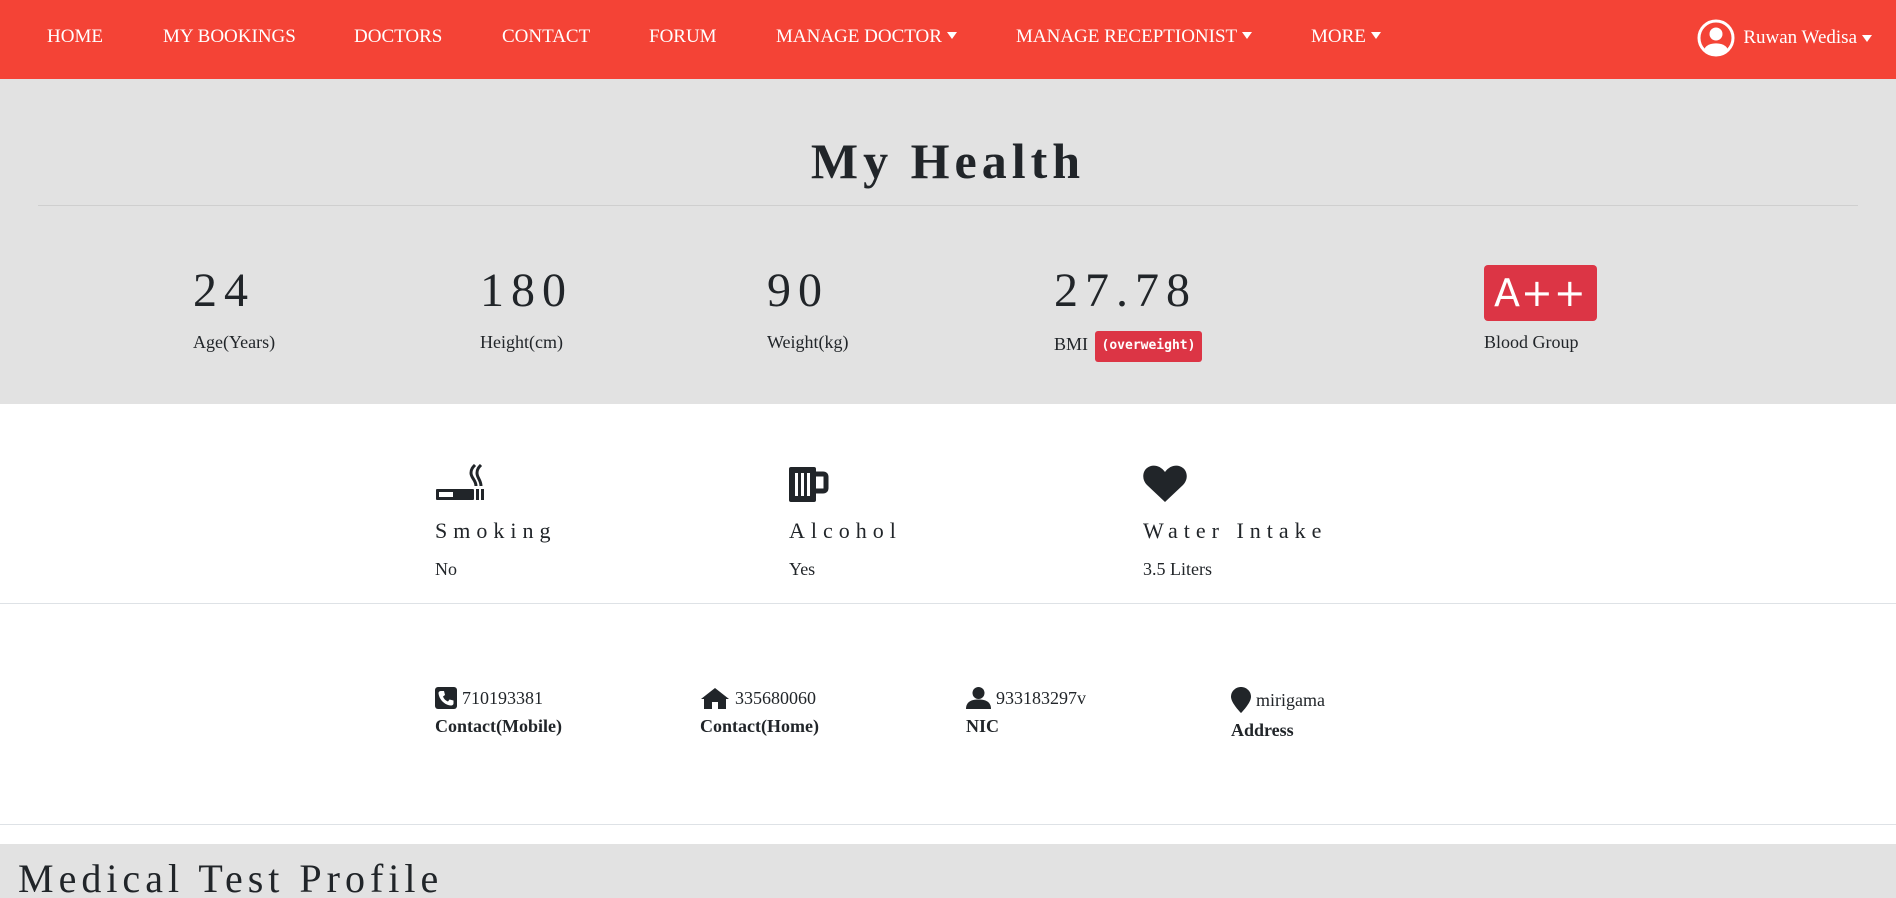 The height and width of the screenshot is (898, 1896). What do you see at coordinates (460, 482) in the screenshot?
I see `smoking-icon` at bounding box center [460, 482].